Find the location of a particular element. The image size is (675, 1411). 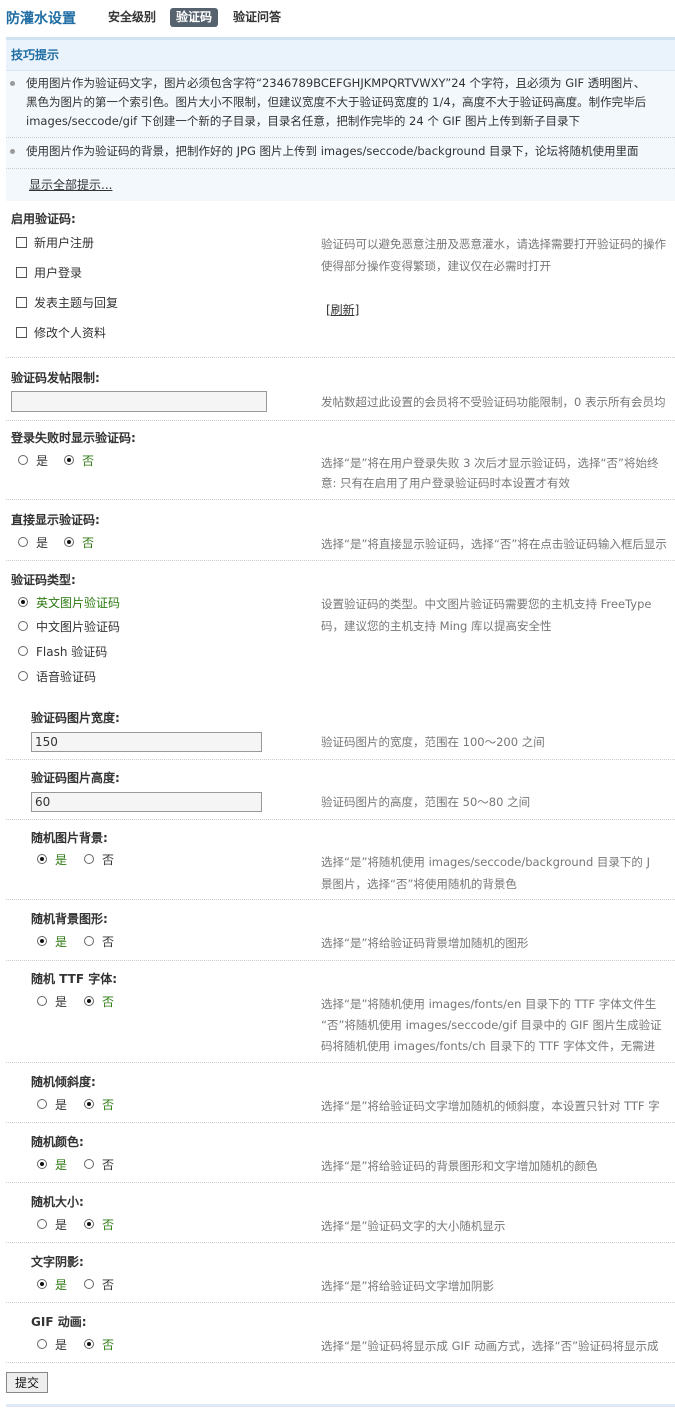

random-shape-yes-radio is located at coordinates (42, 941).